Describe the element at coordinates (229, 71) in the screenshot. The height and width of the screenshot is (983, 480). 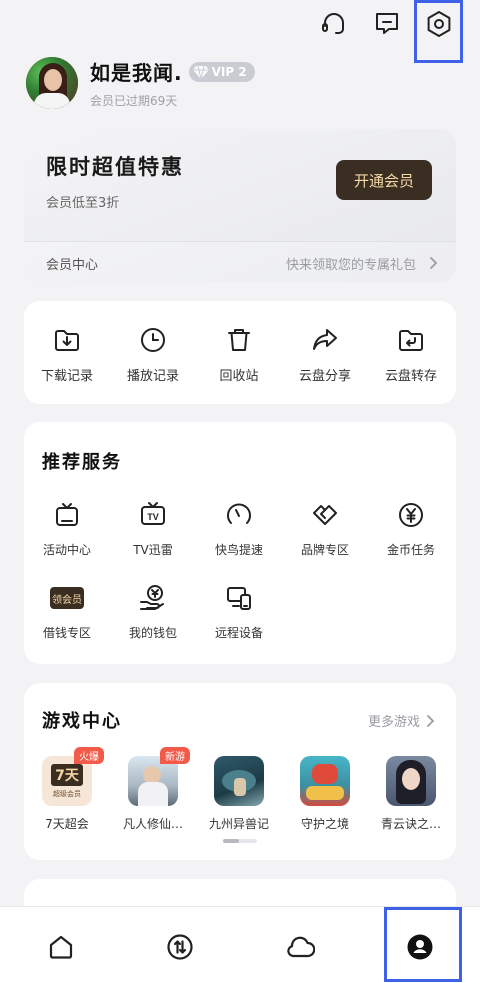
I see `vip-level: VIP 2` at that location.